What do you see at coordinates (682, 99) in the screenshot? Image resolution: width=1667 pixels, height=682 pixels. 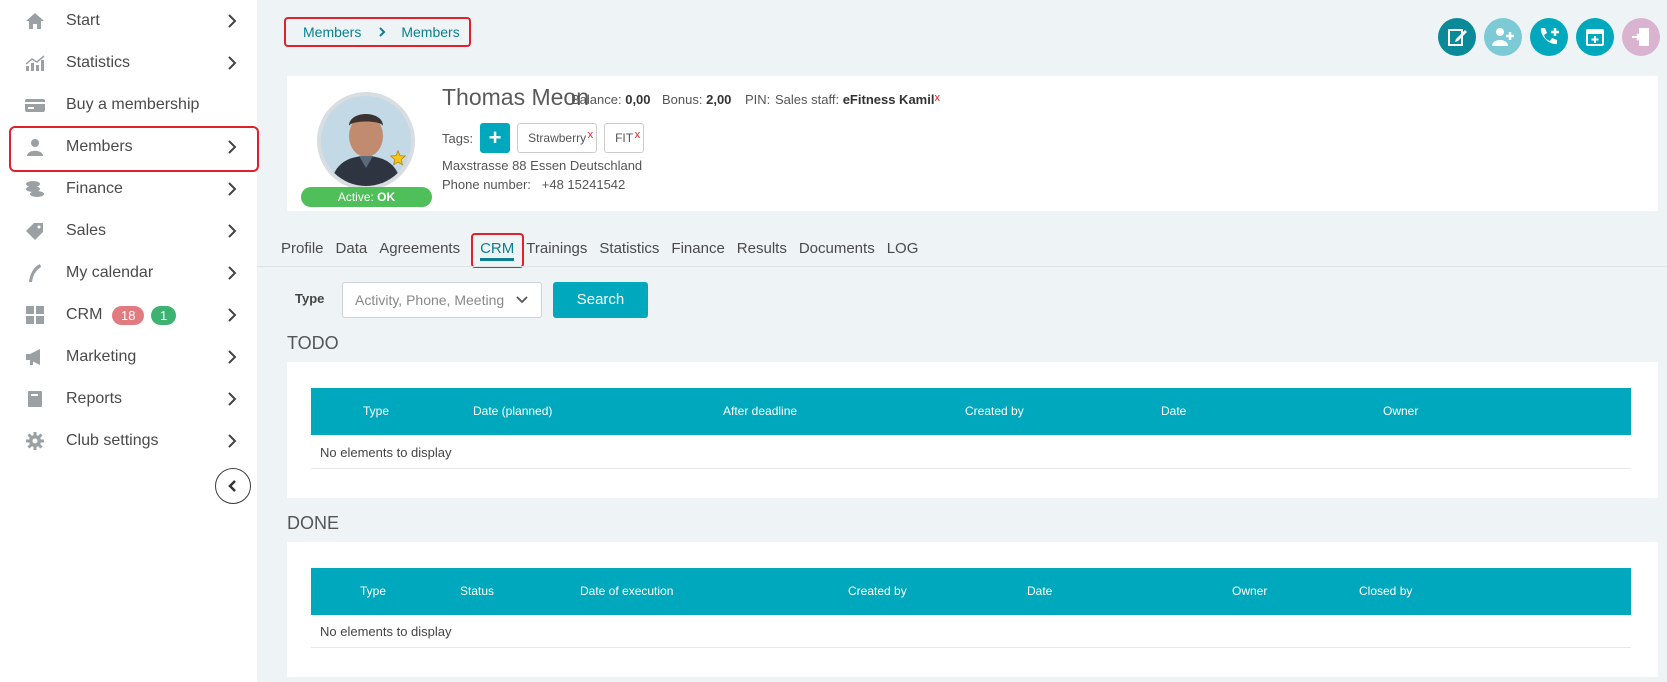 I see `bonus-label: Bonus:` at bounding box center [682, 99].